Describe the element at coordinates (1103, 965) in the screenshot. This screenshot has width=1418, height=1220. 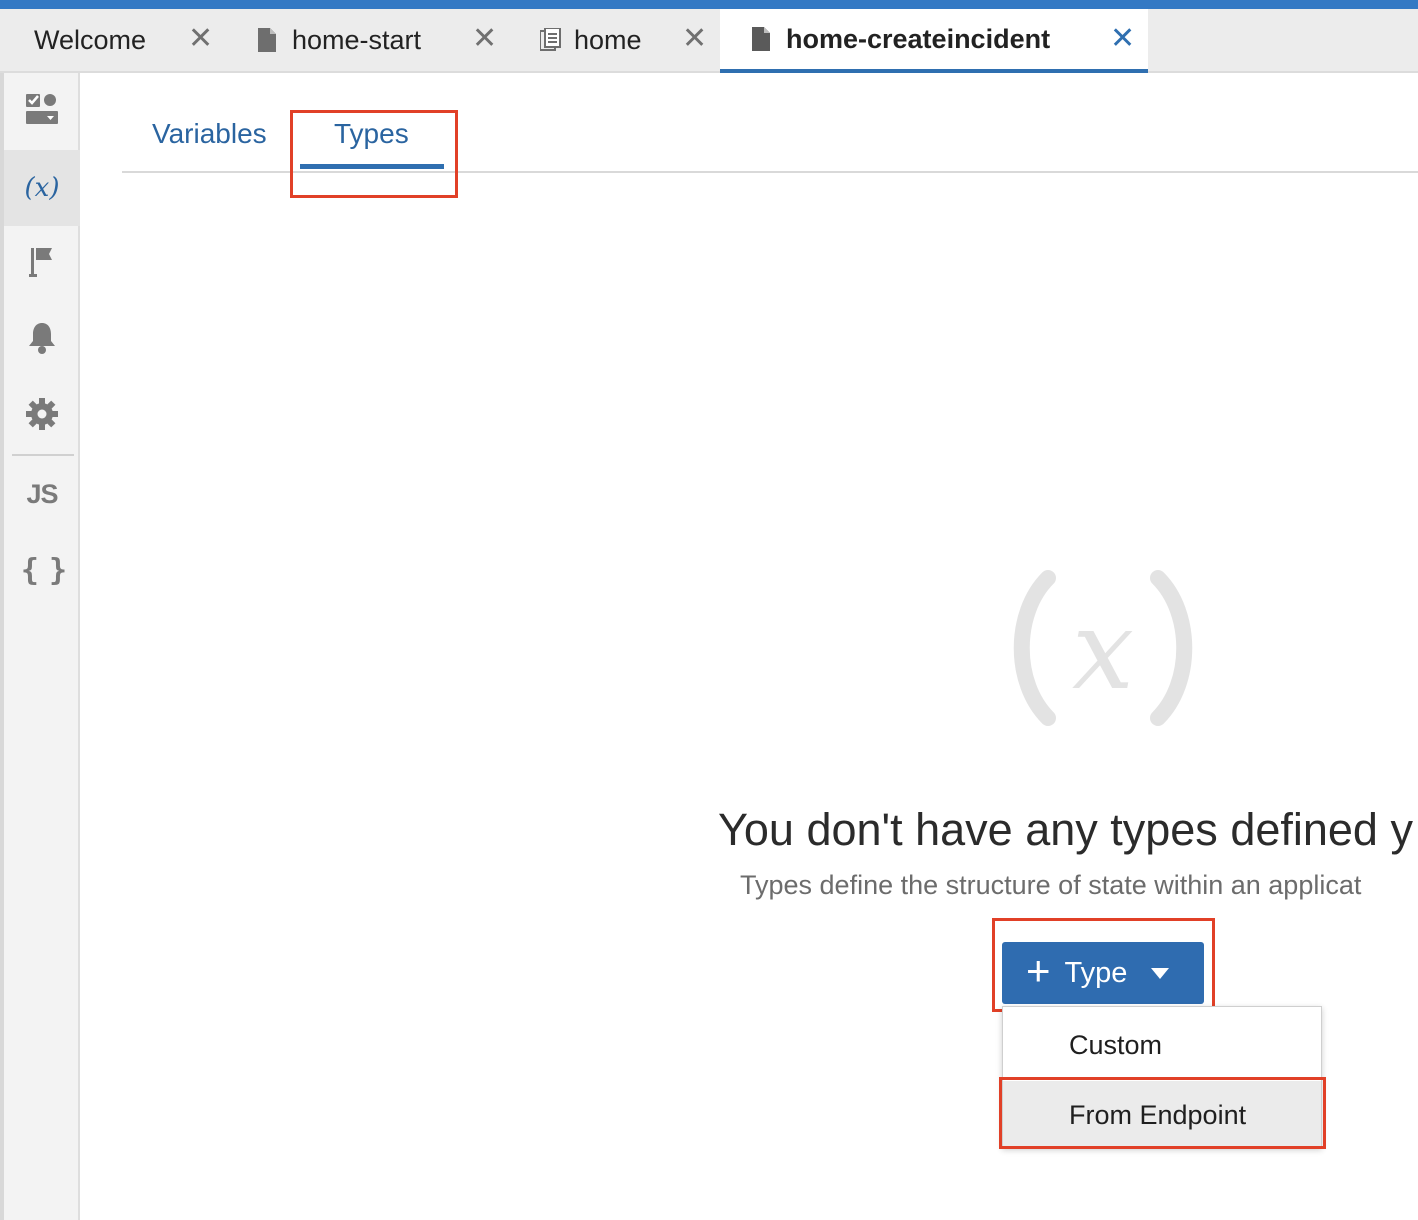
I see `highlight-box-add-type` at that location.